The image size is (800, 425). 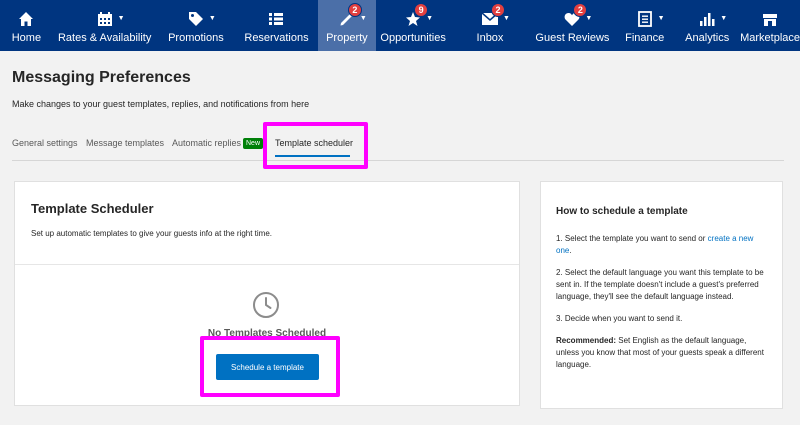 I want to click on tab-general-settings: General settings, so click(x=45, y=143).